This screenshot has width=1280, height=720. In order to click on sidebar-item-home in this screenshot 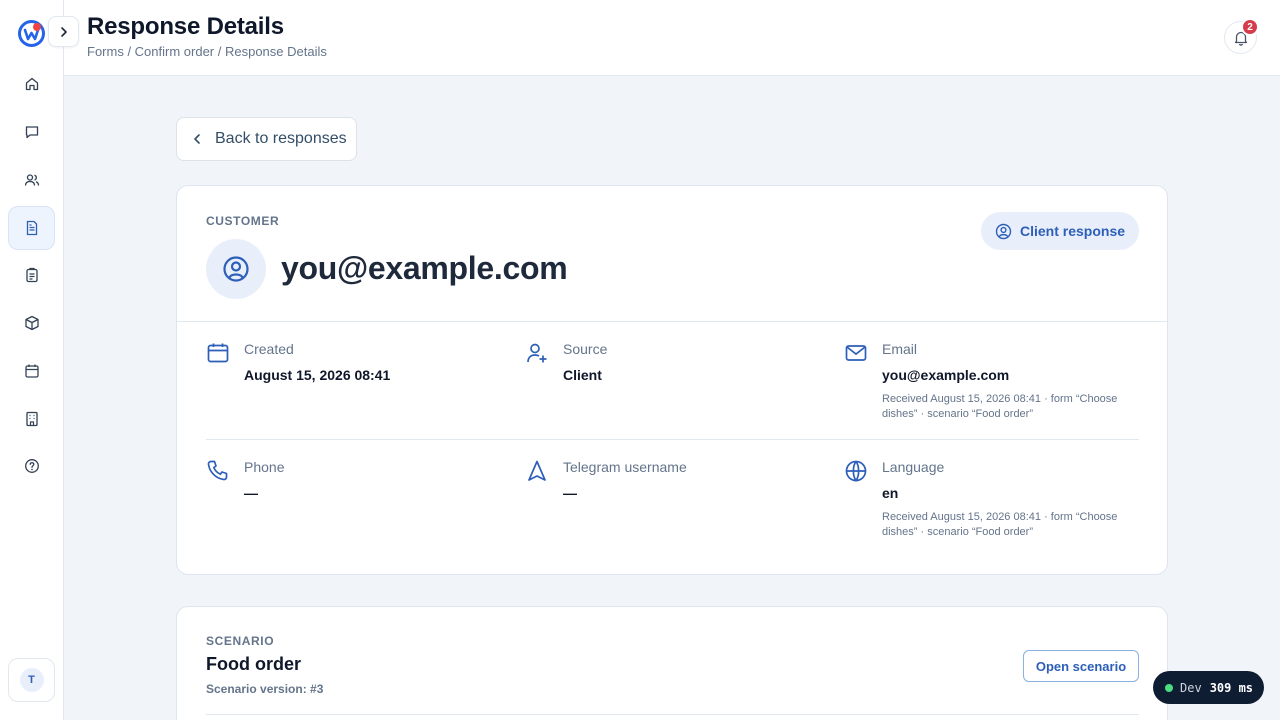, I will do `click(31, 84)`.